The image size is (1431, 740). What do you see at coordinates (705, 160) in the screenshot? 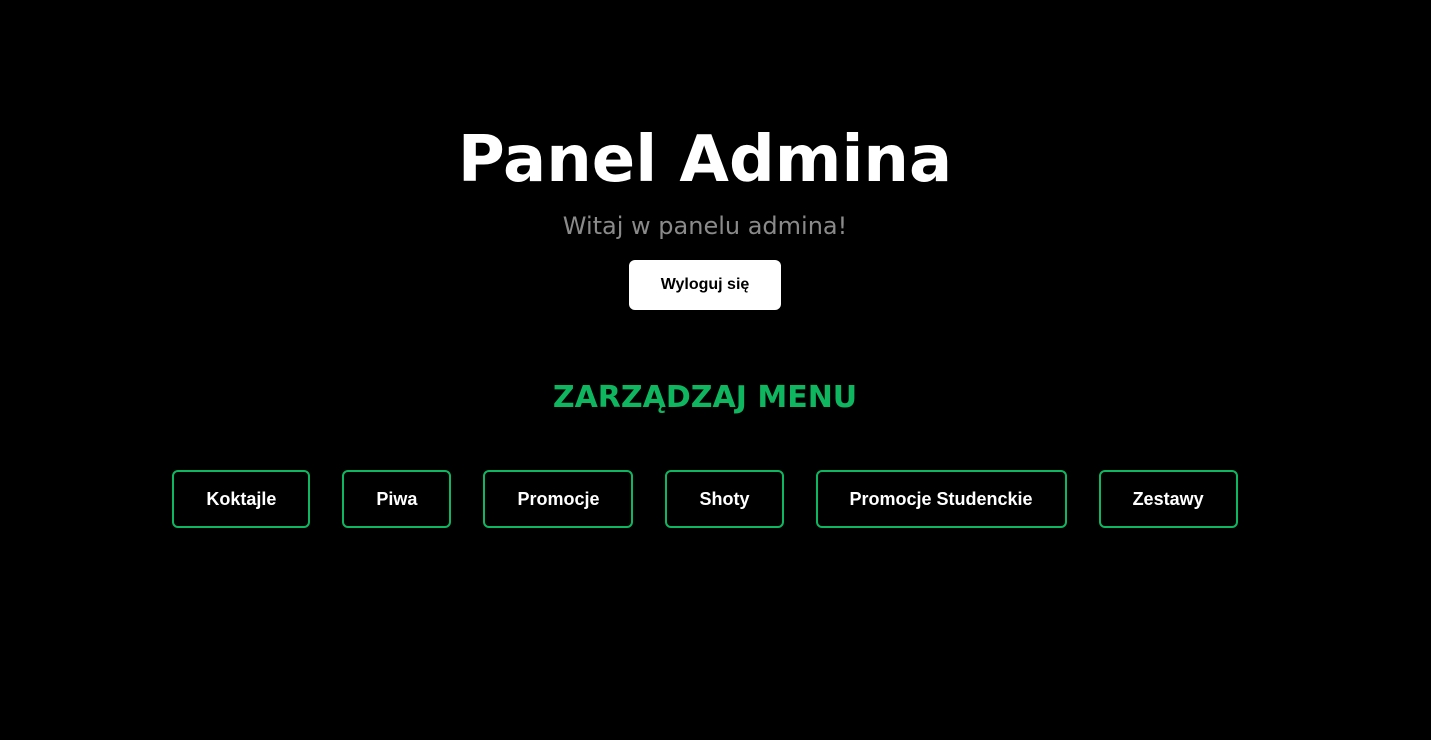
I see `page-title: Panel Admina` at bounding box center [705, 160].